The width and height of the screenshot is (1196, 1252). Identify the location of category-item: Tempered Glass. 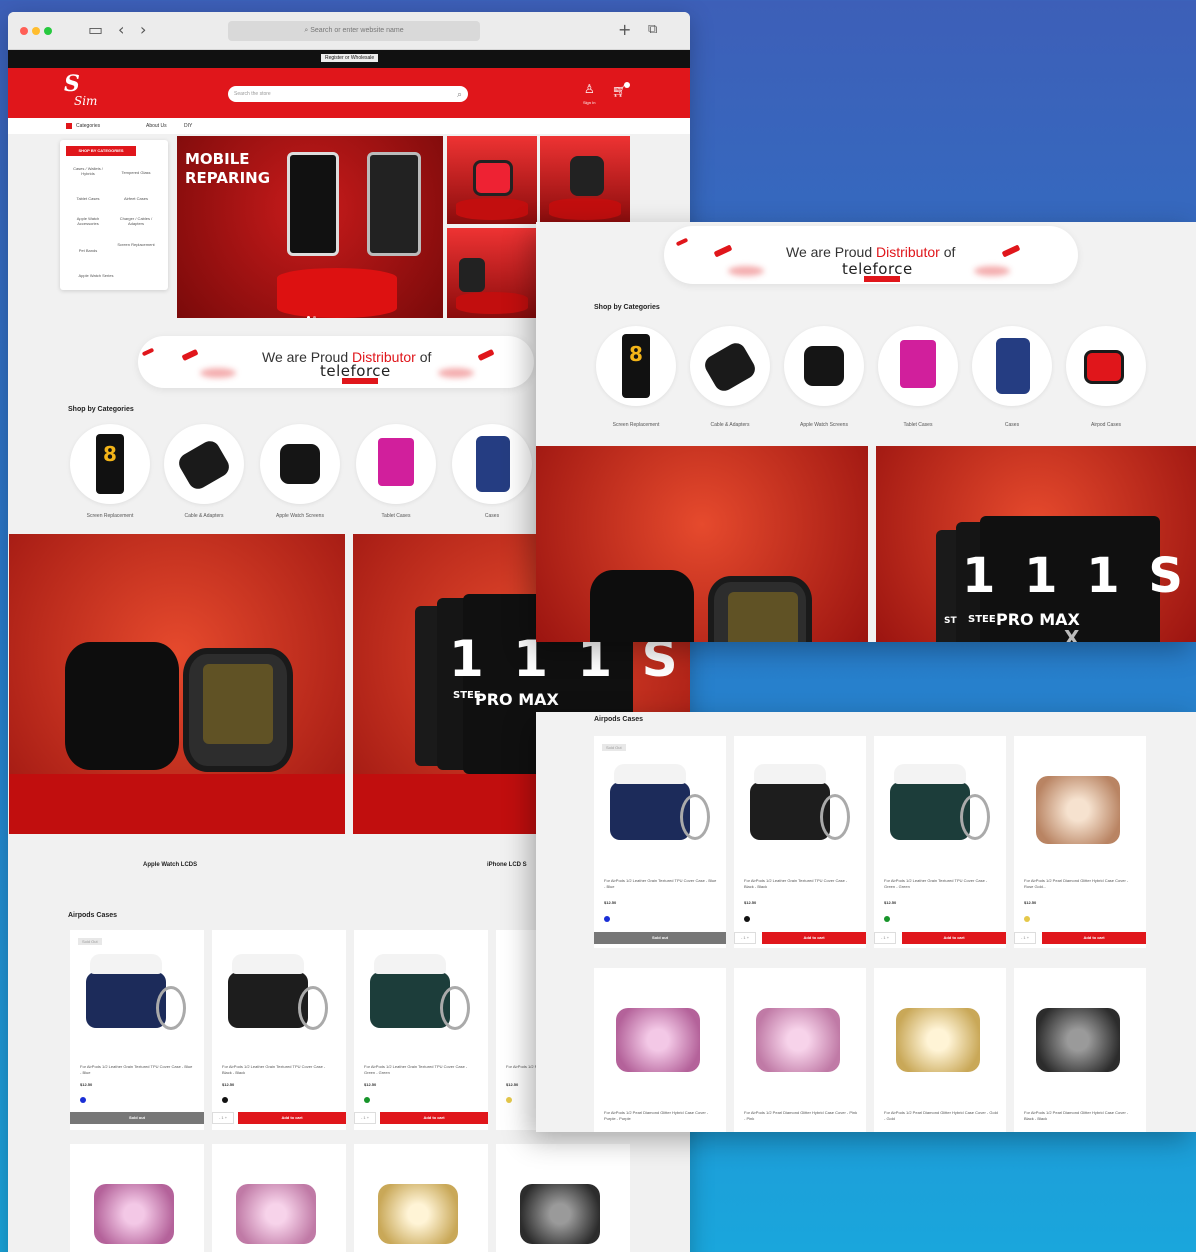
(136, 172).